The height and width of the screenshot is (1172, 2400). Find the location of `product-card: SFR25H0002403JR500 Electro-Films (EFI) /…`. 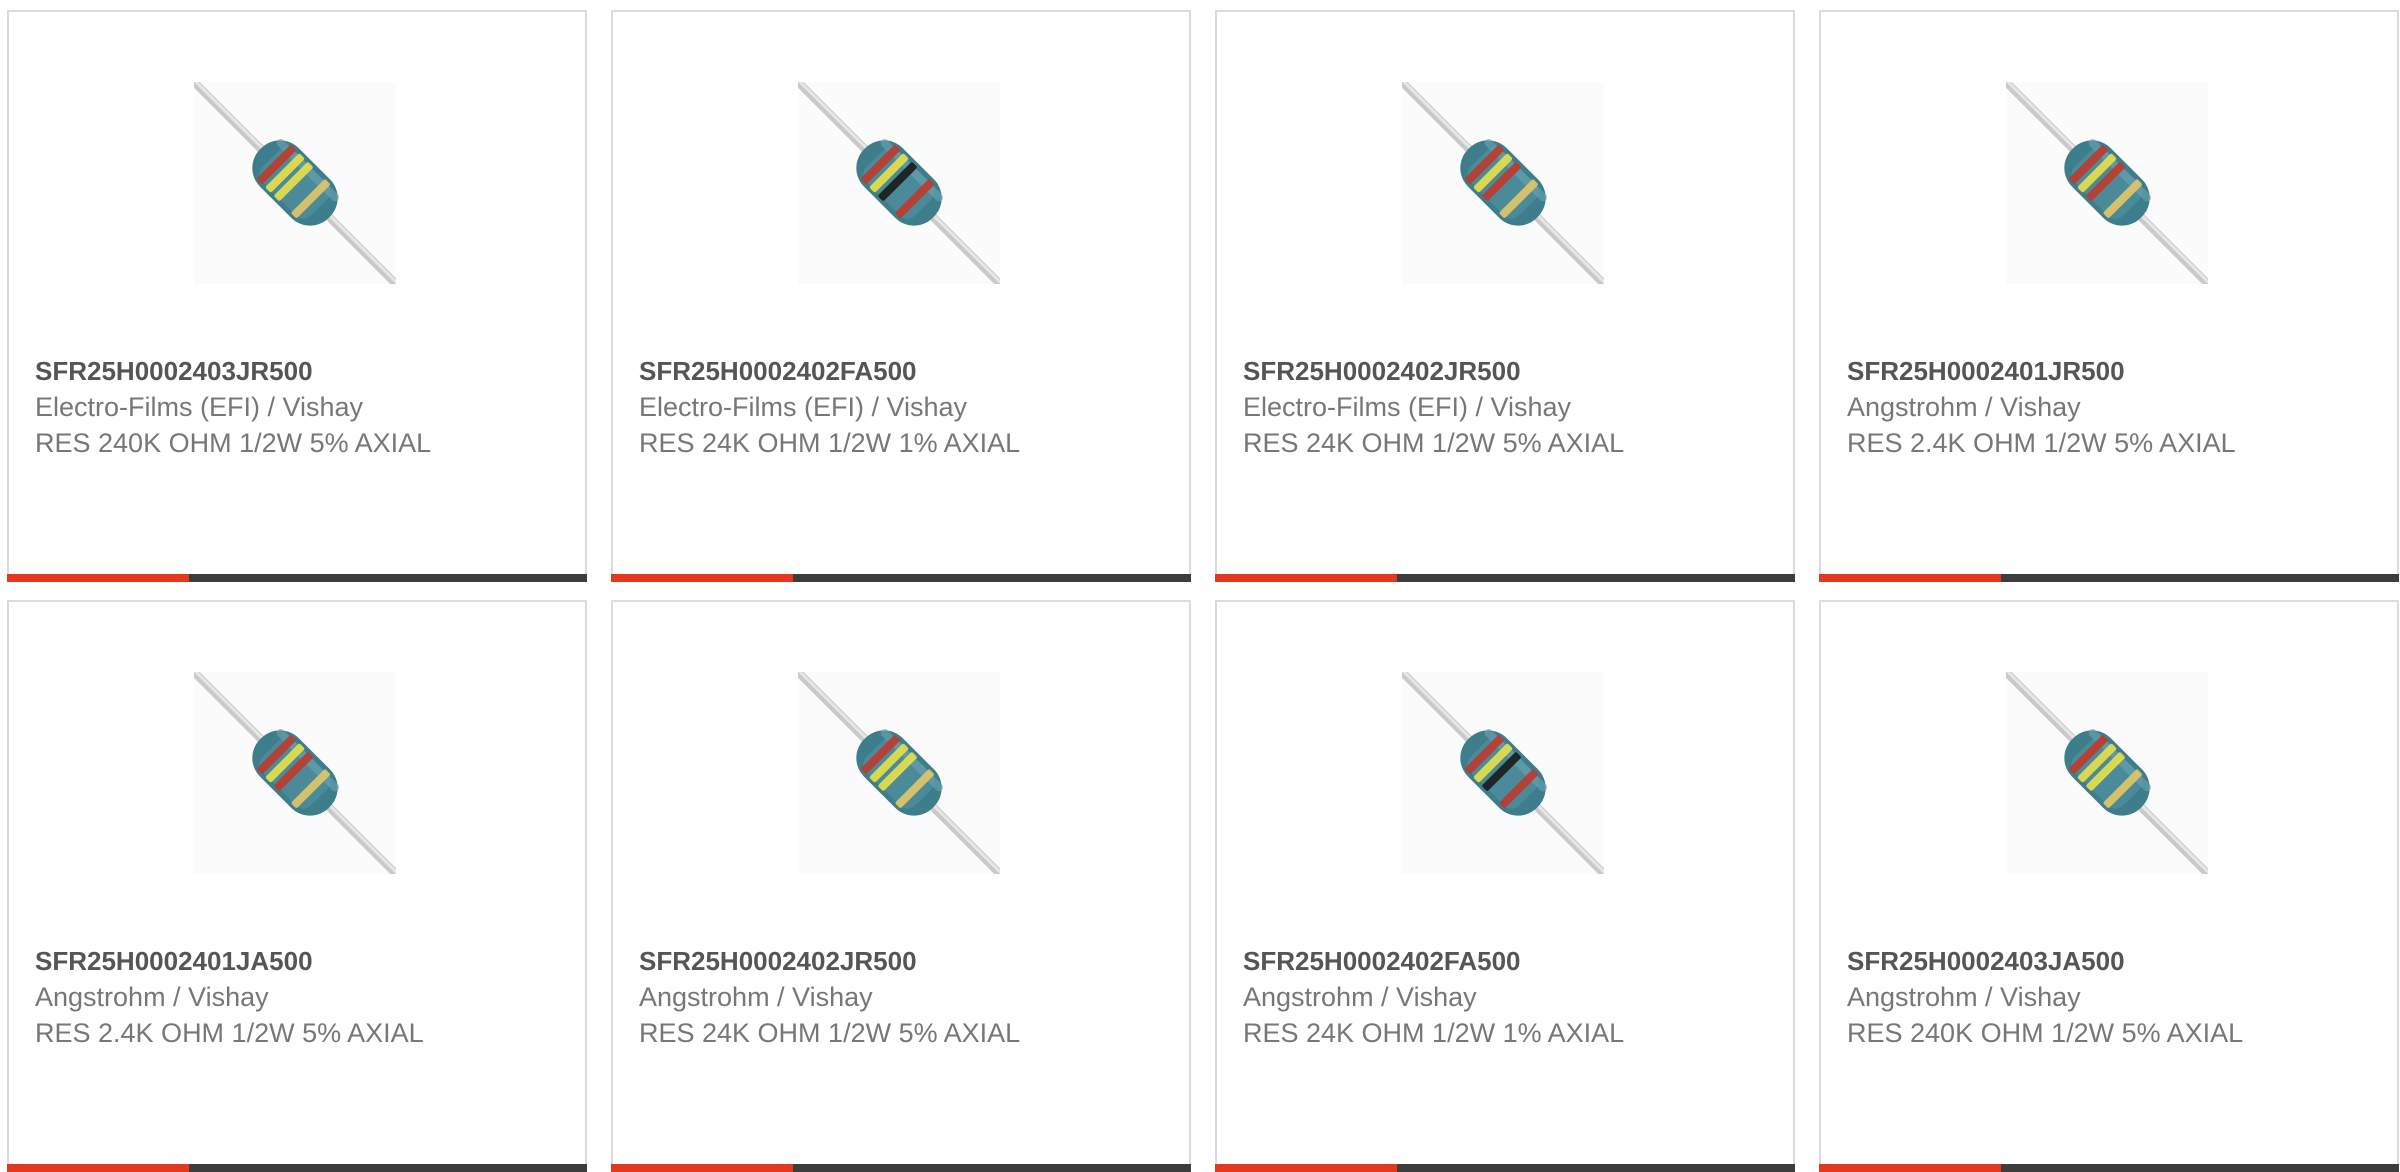

product-card: SFR25H0002403JR500 Electro-Films (EFI) /… is located at coordinates (297, 296).